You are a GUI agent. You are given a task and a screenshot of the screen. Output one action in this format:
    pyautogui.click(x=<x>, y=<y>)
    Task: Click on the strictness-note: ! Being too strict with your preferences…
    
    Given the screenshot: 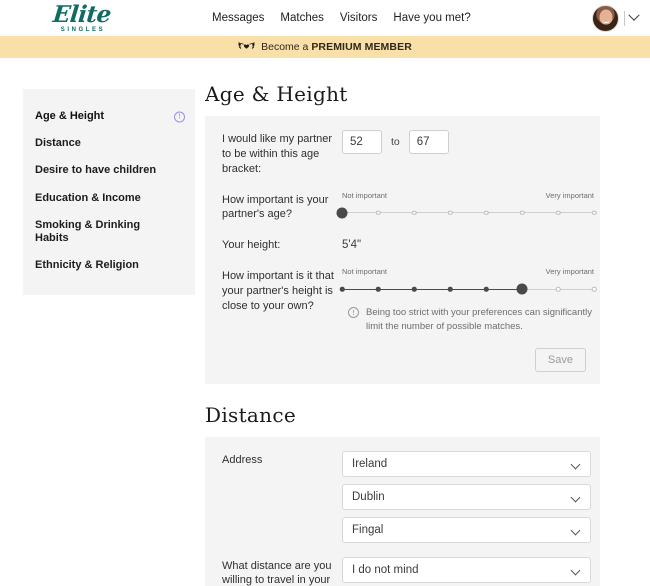 What is the action you would take?
    pyautogui.click(x=468, y=320)
    